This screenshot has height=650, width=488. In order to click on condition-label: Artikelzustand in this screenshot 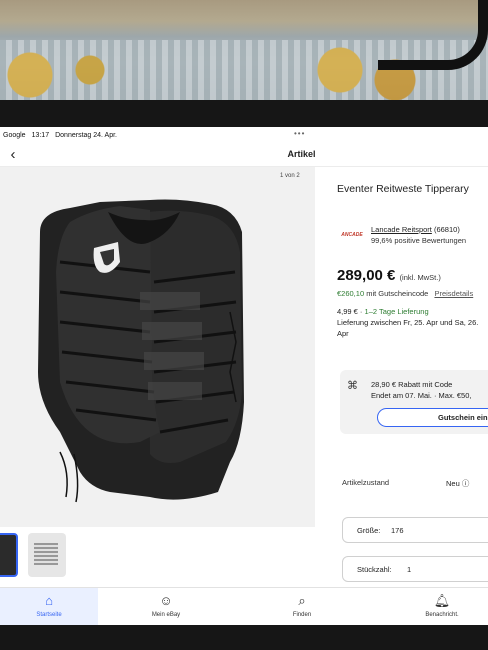, I will do `click(366, 482)`.